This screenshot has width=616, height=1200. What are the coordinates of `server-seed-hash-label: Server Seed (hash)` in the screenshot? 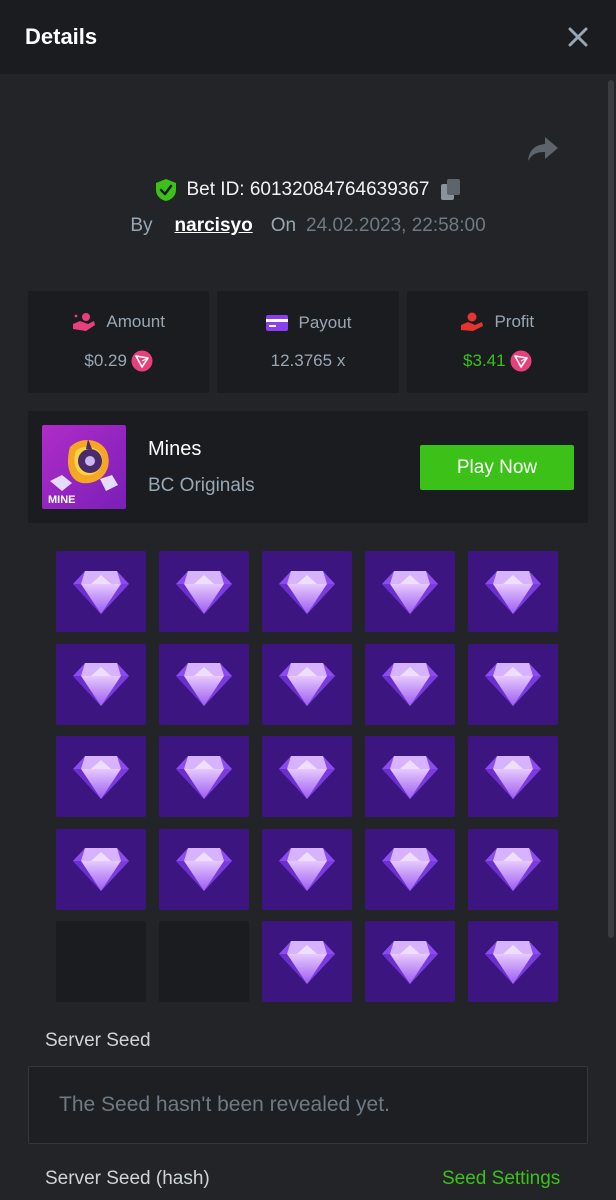 It's located at (127, 1178).